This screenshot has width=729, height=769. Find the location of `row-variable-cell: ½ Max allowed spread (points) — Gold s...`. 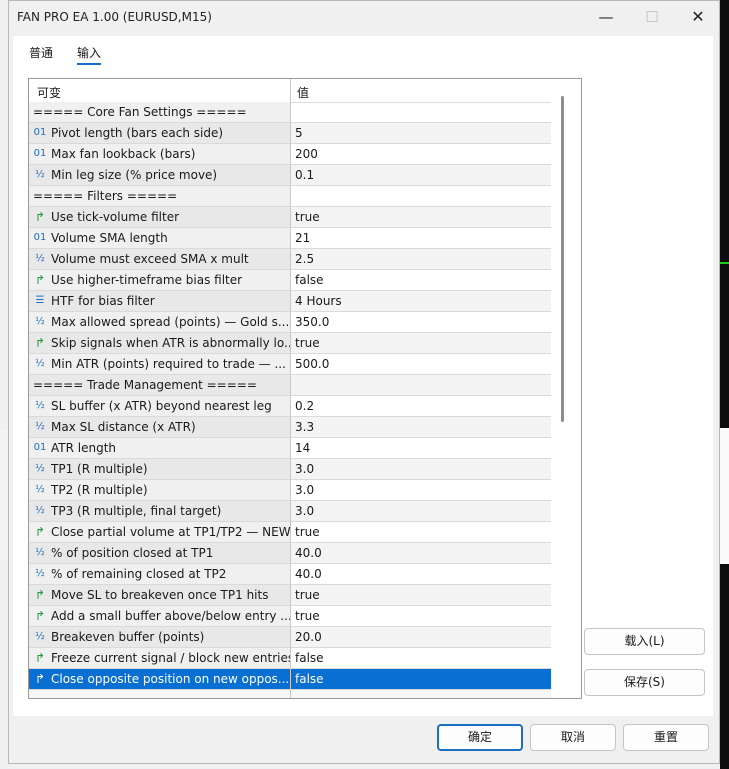

row-variable-cell: ½ Max allowed spread (points) — Gold s... is located at coordinates (159, 322).